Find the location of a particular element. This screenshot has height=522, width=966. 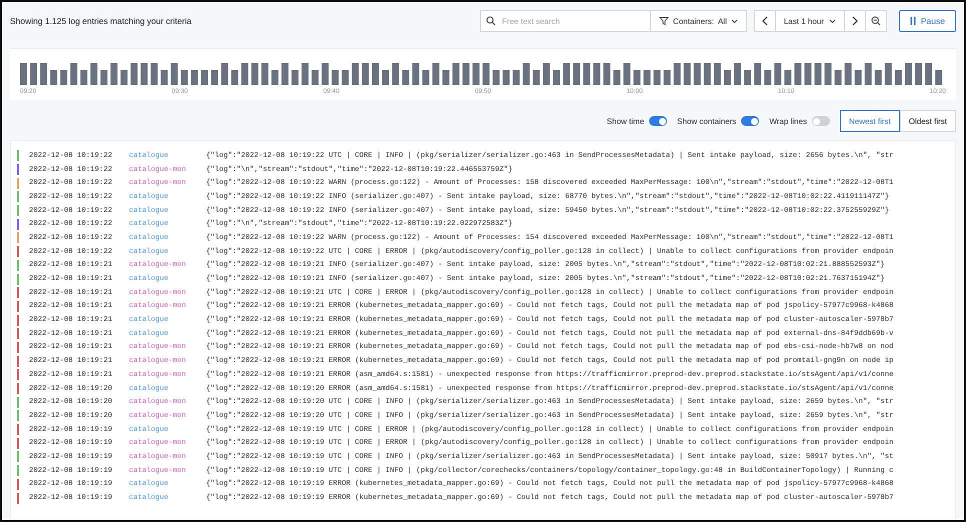

containers-dropdown: Containers: All is located at coordinates (698, 21).